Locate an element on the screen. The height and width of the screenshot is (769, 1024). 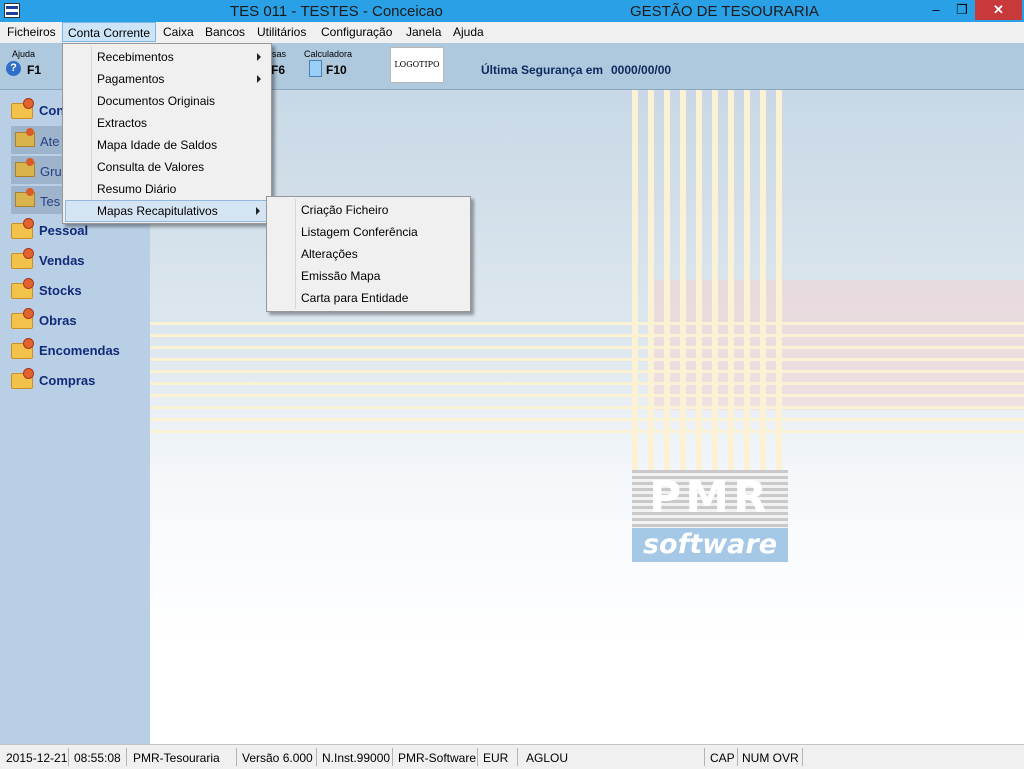
menu-utilitarios: Utilitários is located at coordinates (281, 32).